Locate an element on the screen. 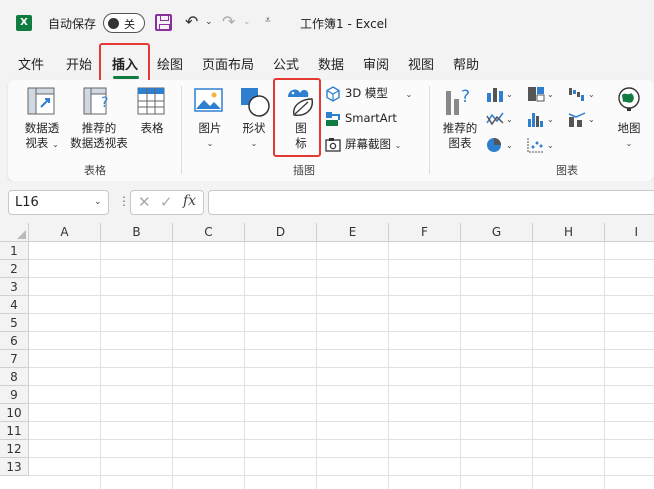 The width and height of the screenshot is (654, 489). column-header: I is located at coordinates (629, 232).